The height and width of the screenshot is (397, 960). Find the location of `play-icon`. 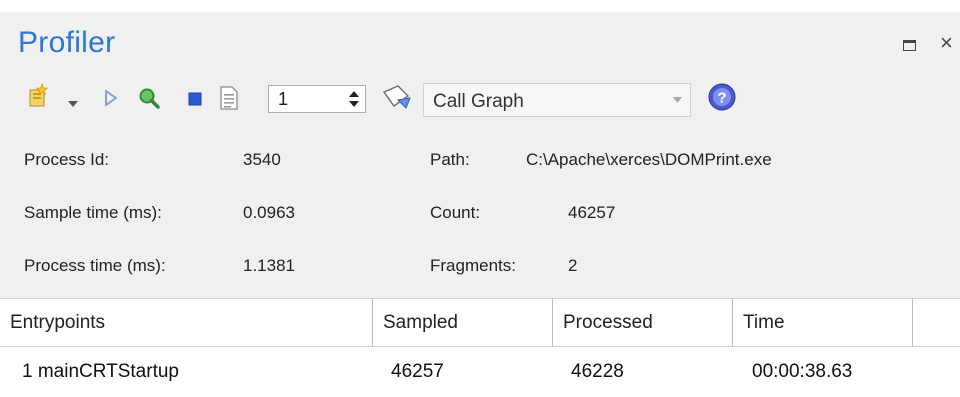

play-icon is located at coordinates (111, 100).